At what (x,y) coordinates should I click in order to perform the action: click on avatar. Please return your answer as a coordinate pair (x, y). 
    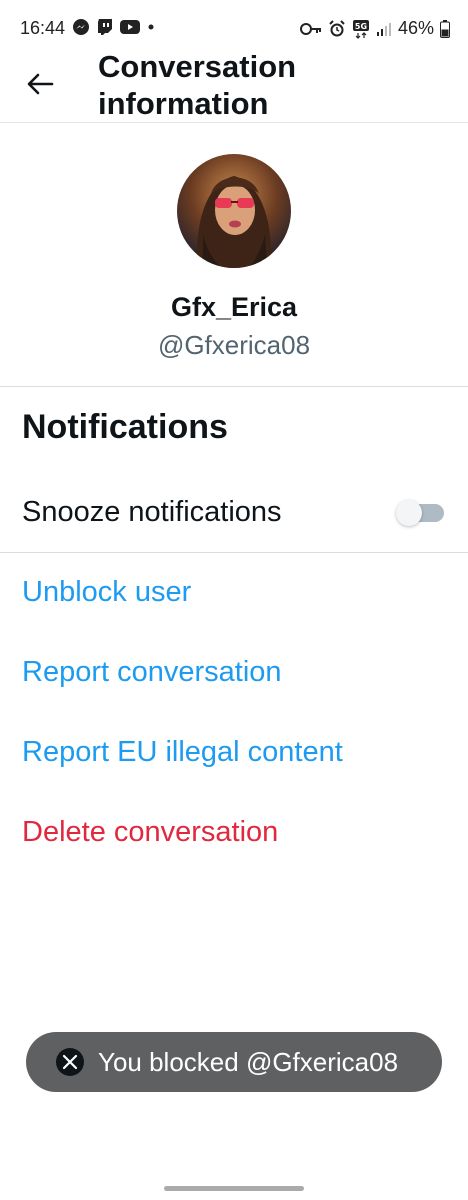
    Looking at the image, I should click on (234, 211).